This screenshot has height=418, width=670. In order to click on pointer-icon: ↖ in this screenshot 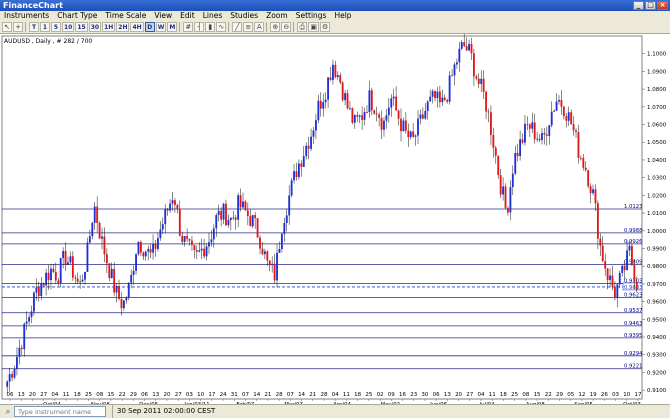, I will do `click(7, 27)`.